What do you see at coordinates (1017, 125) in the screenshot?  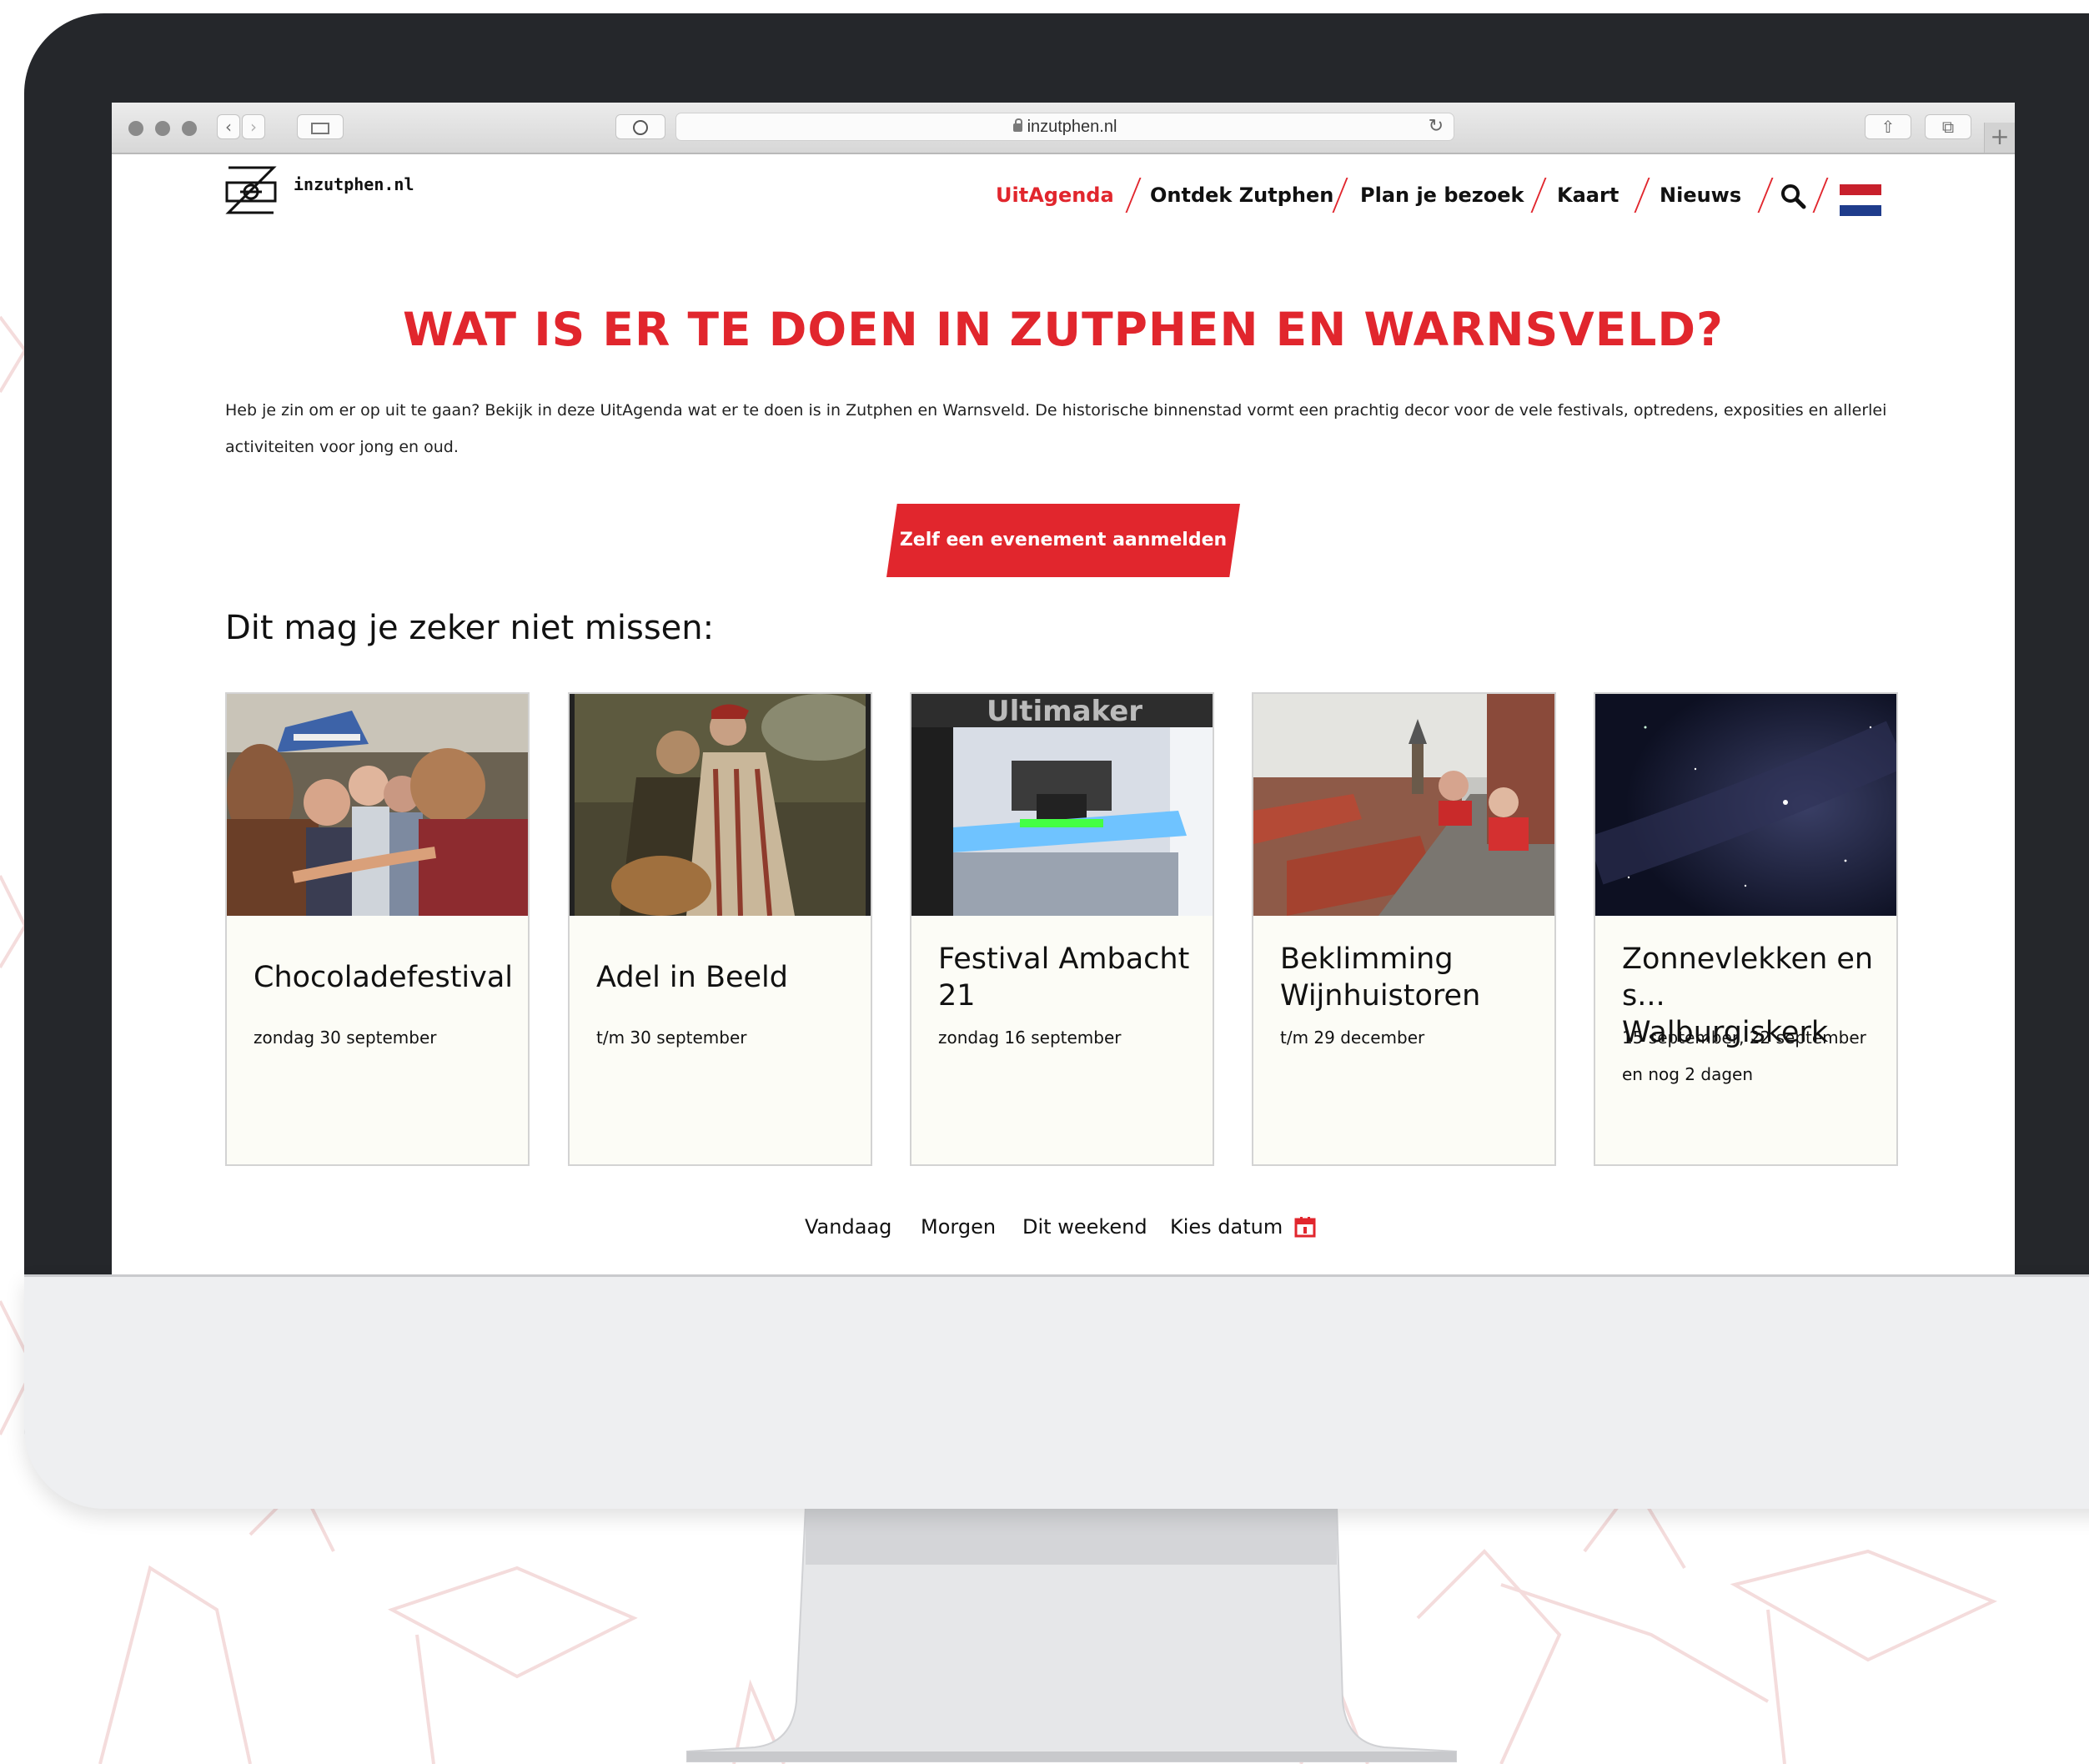 I see `lock-icon` at bounding box center [1017, 125].